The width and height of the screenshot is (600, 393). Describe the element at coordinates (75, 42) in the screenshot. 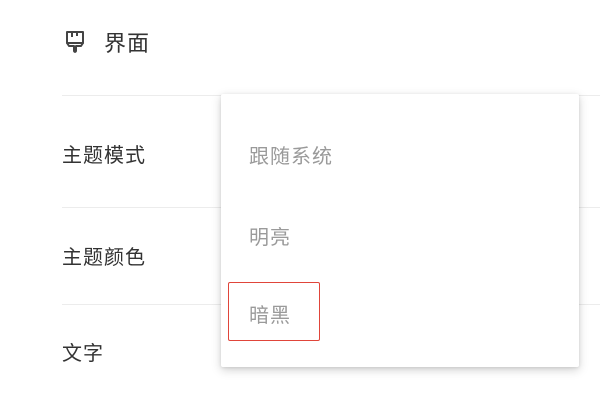

I see `brush-icon` at that location.